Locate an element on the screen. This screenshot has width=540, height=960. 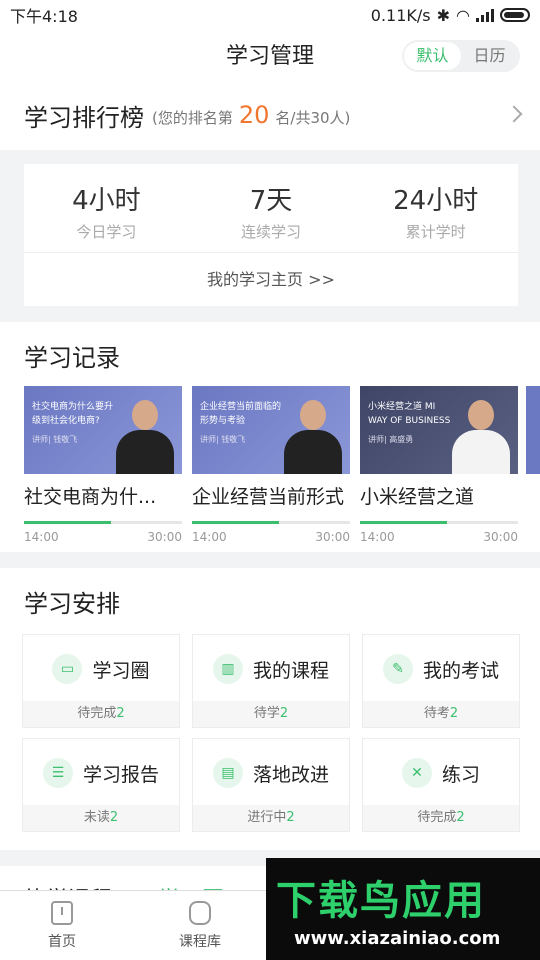
bluetooth-icon: ✱ is located at coordinates (443, 15).